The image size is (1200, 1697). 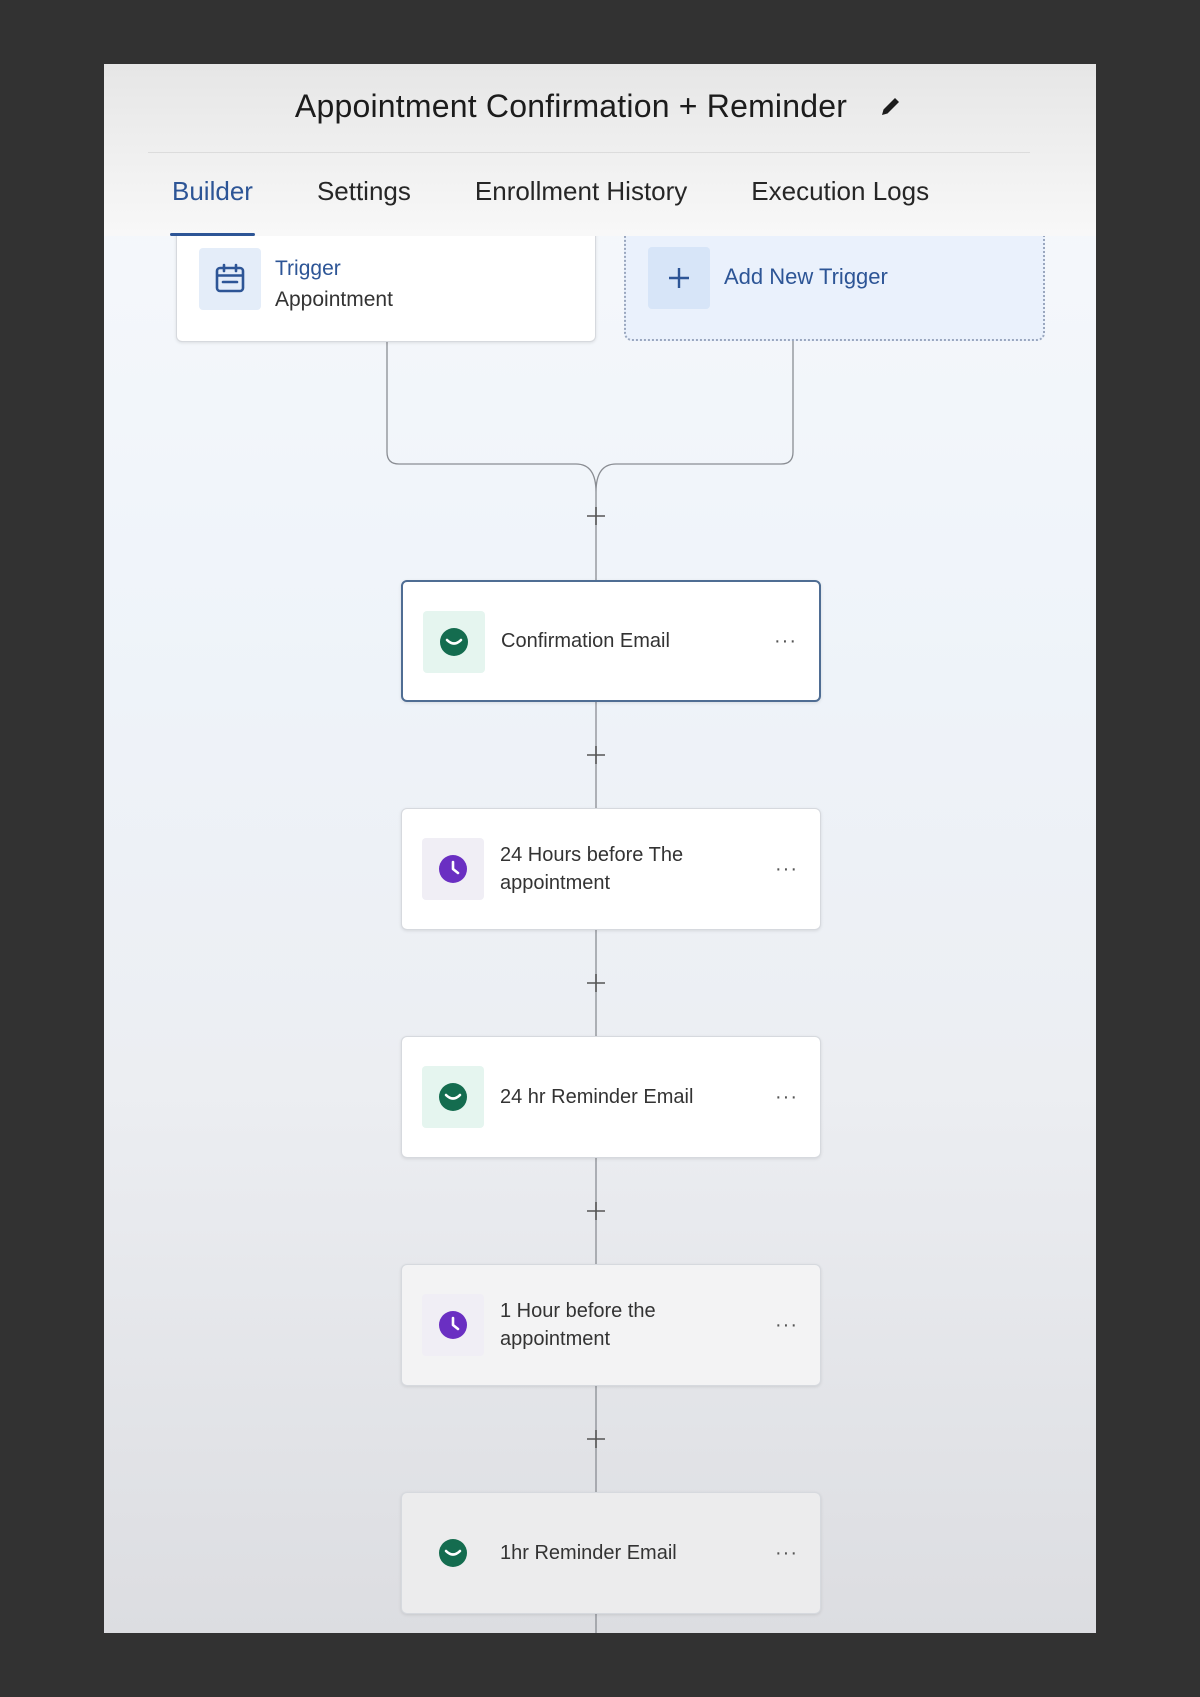 I want to click on tab-execution-logs: Execution Logs, so click(x=840, y=206).